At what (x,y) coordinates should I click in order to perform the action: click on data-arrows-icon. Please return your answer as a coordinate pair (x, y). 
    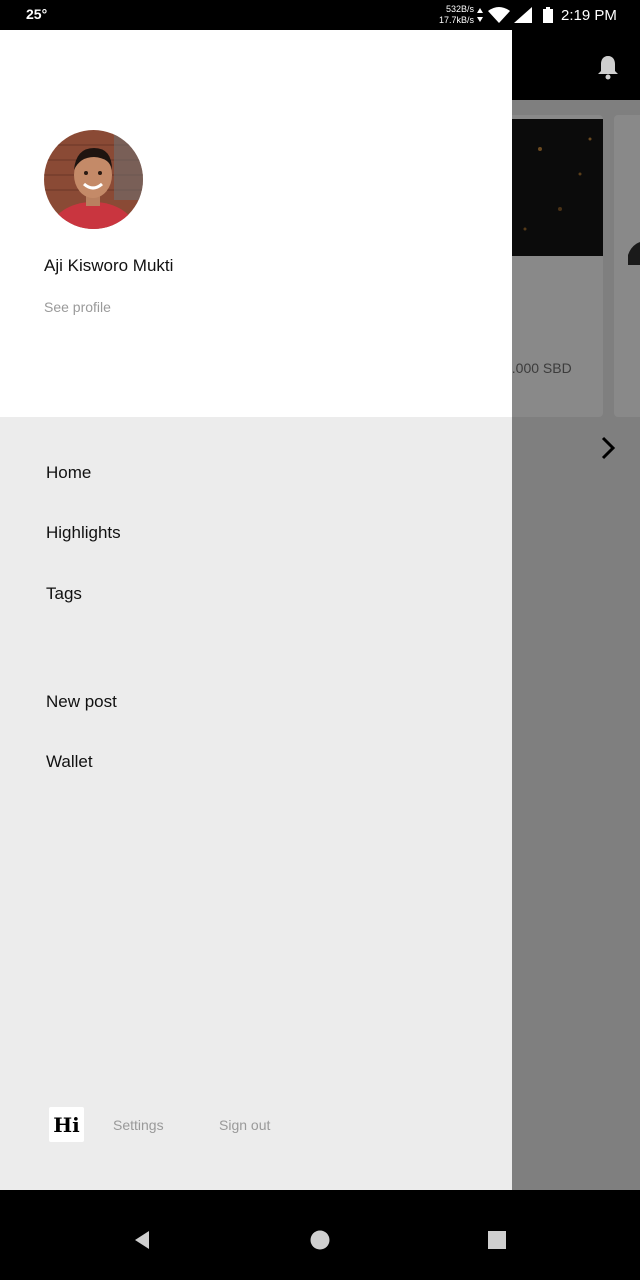
    Looking at the image, I should click on (480, 15).